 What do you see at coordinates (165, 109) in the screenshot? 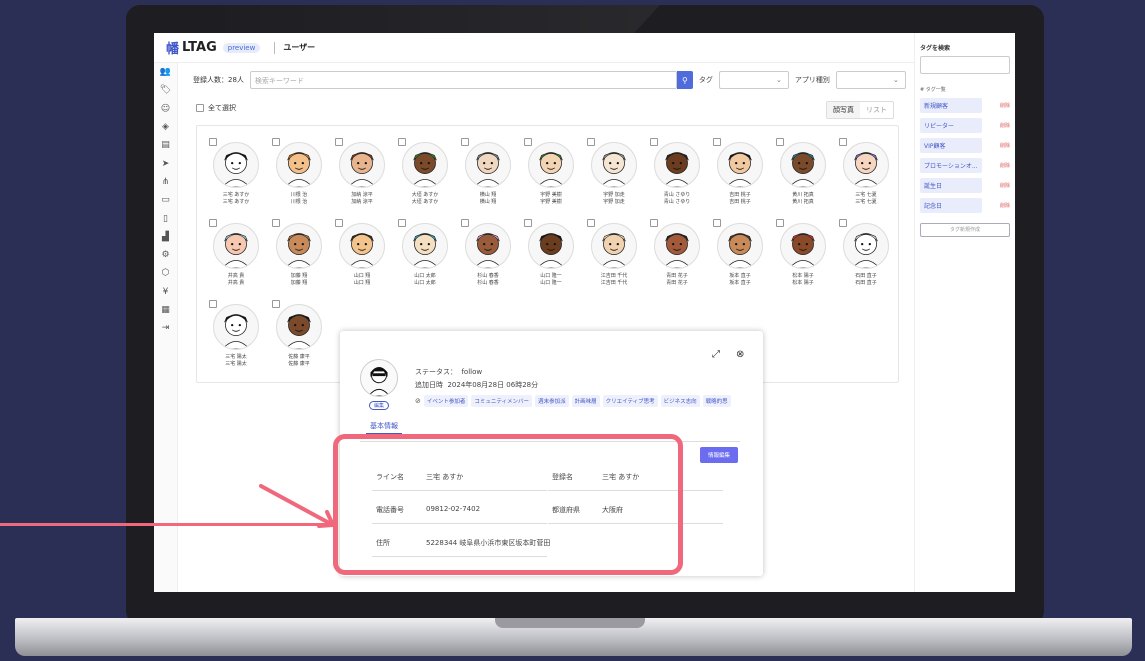
I see `smile-icon: ☺` at bounding box center [165, 109].